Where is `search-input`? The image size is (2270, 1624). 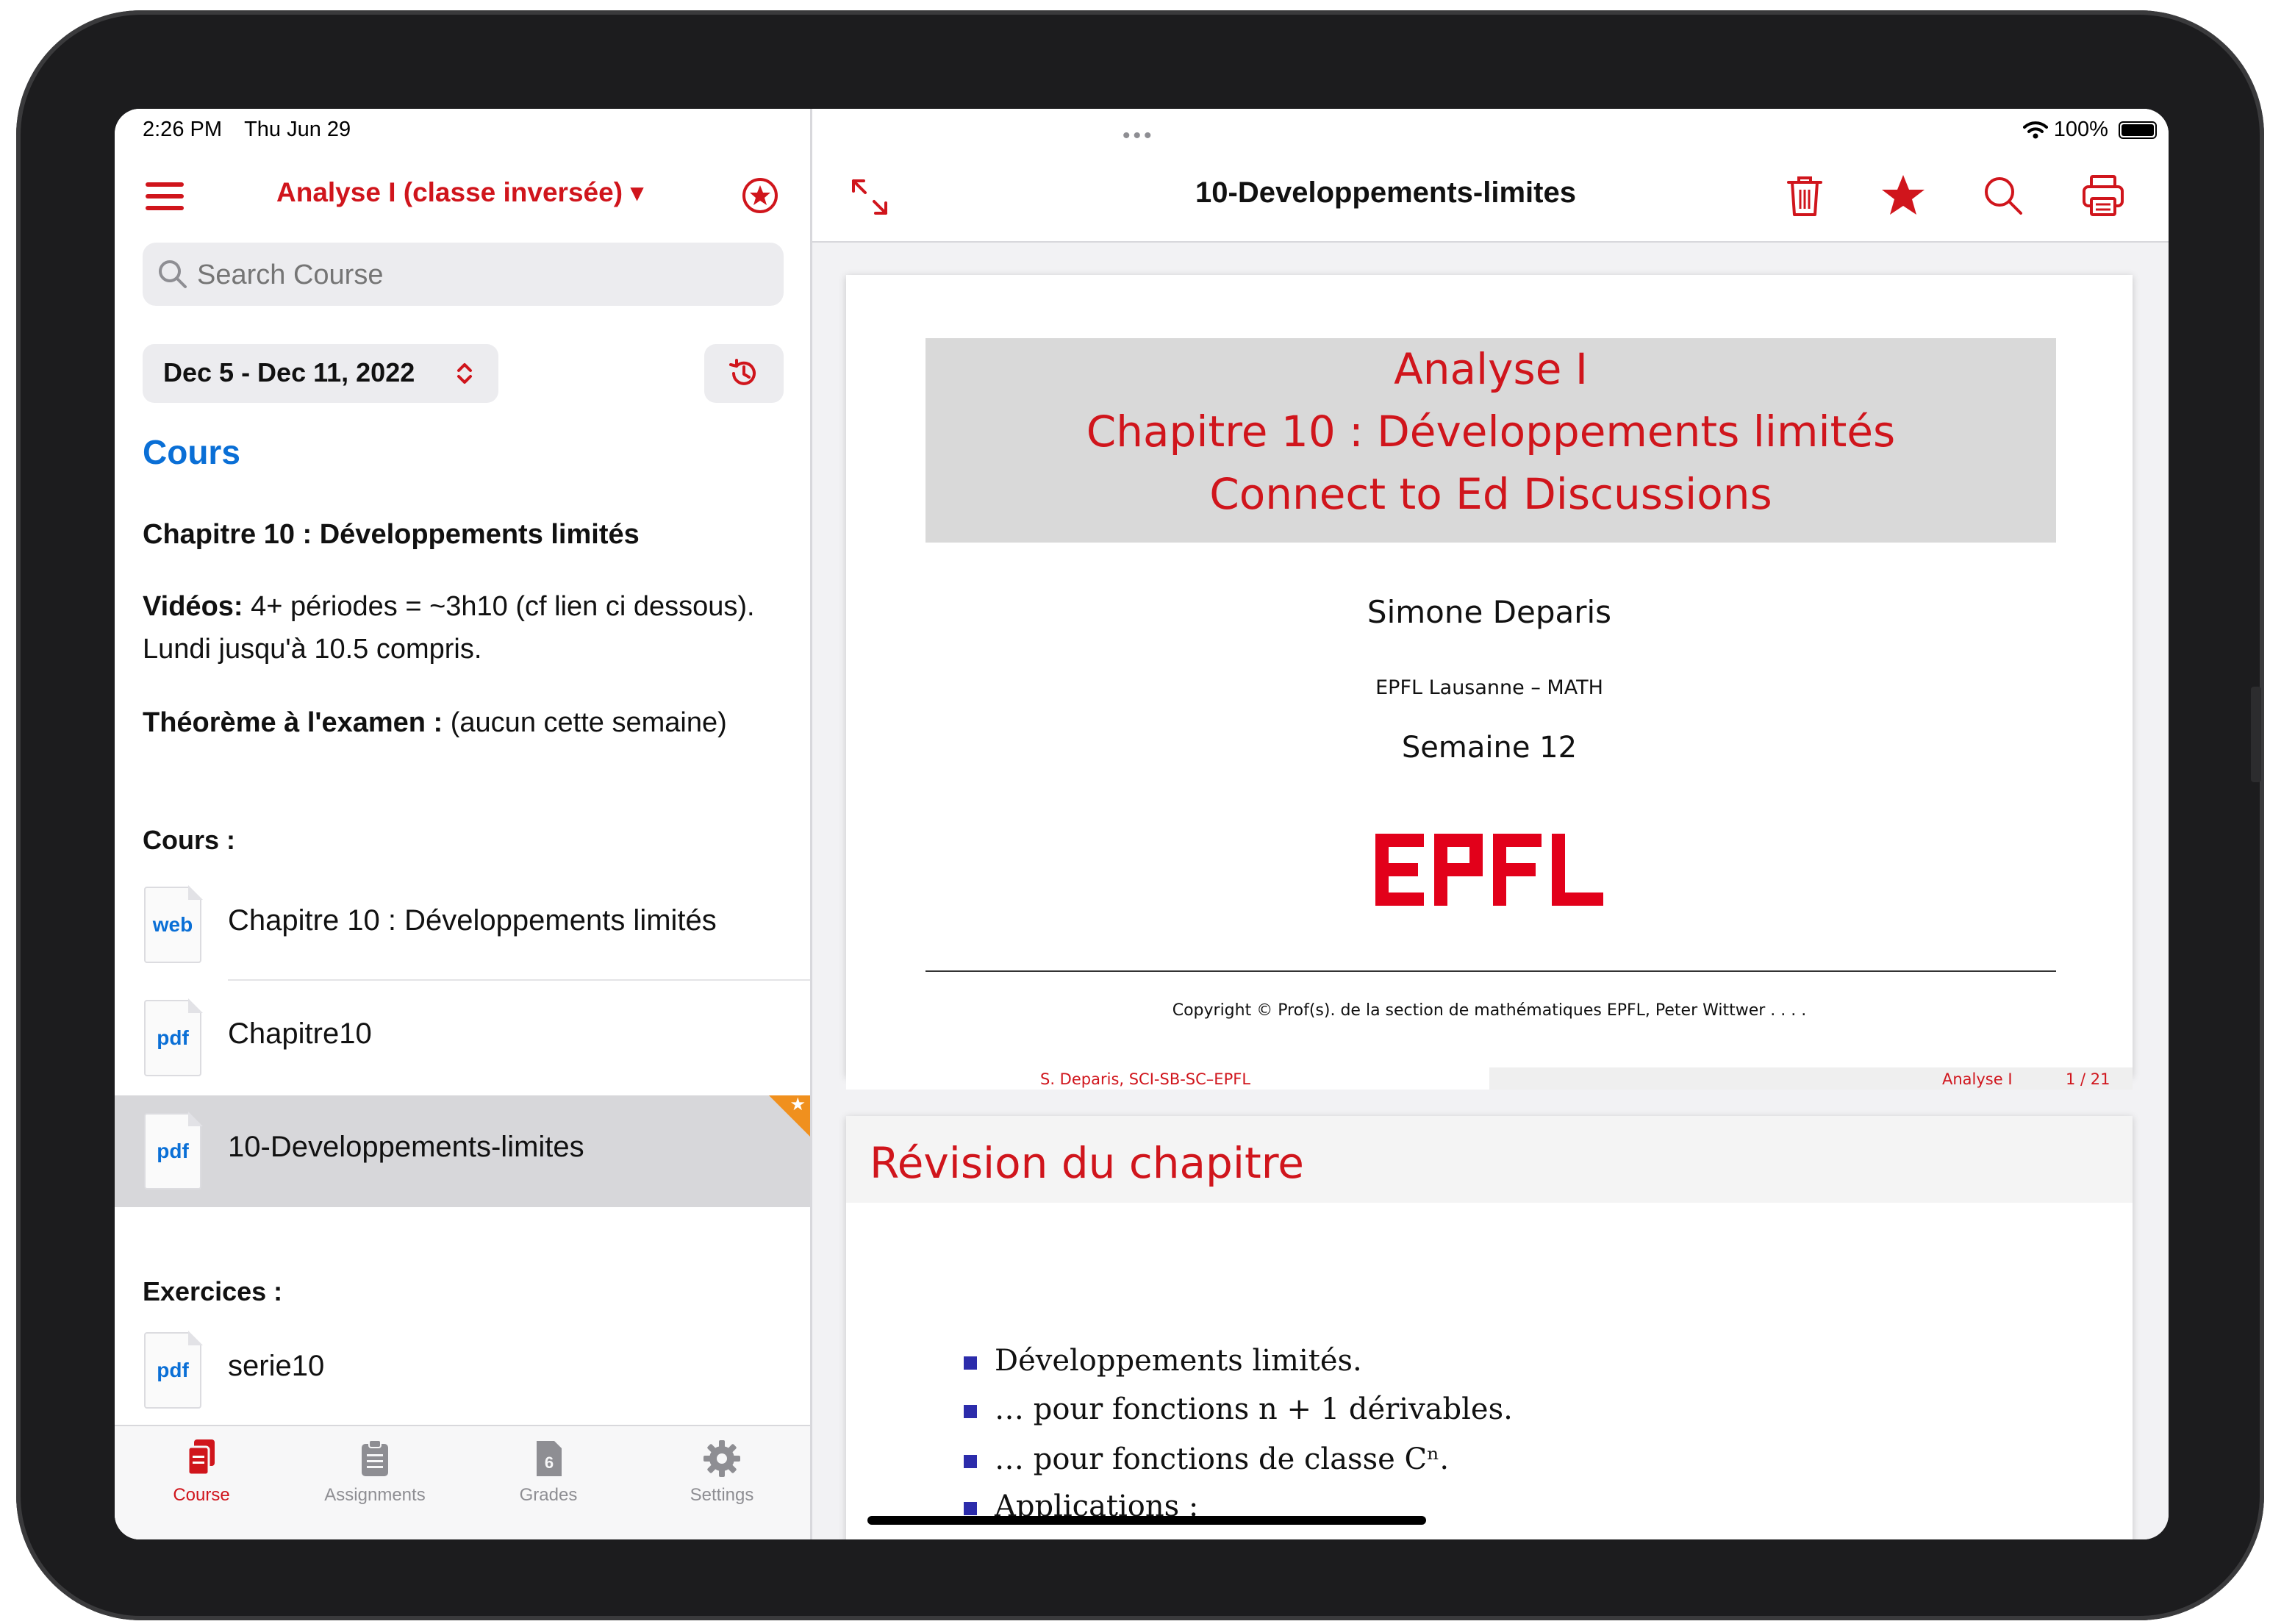
search-input is located at coordinates (476, 275).